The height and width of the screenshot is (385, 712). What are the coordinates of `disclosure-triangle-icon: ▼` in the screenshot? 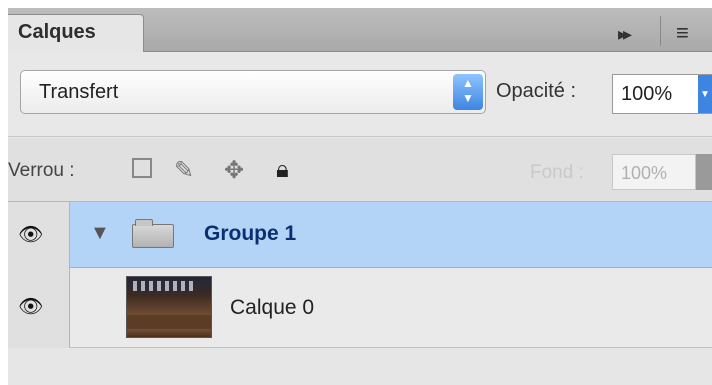 It's located at (100, 233).